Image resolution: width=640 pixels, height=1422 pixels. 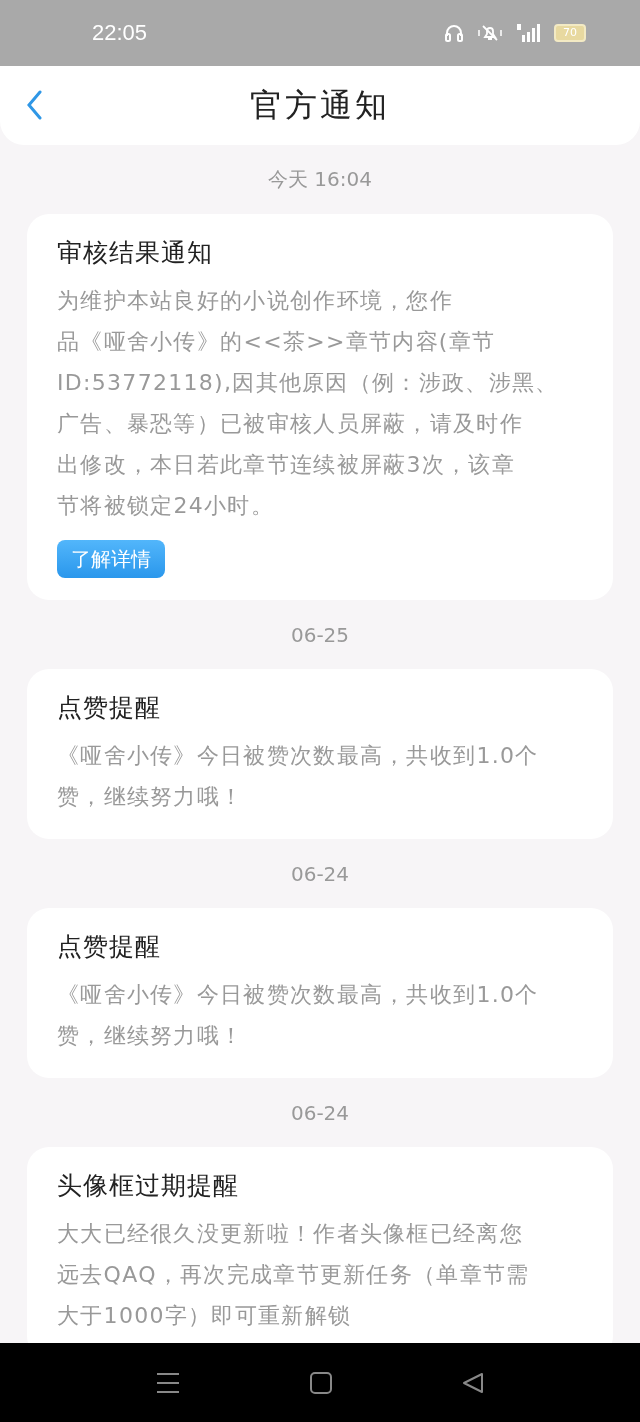 I want to click on details-button: 了解详情, so click(x=111, y=559).